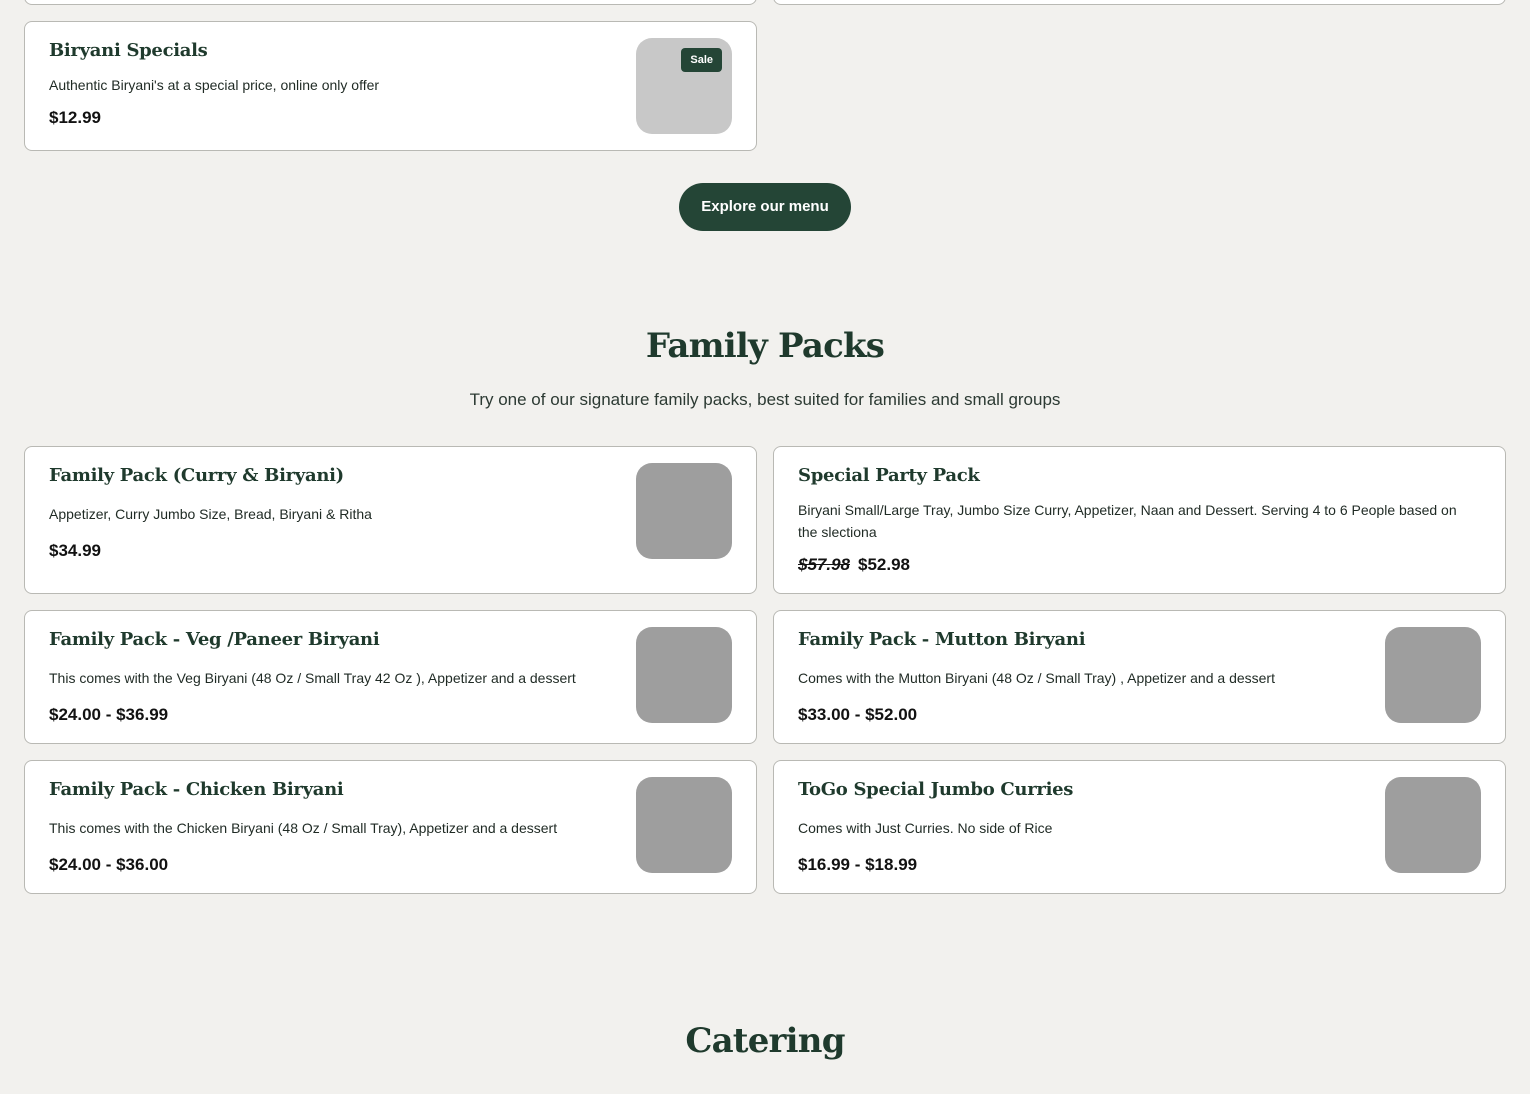  I want to click on menu-card-price: $16.99 - $18.99, so click(858, 864).